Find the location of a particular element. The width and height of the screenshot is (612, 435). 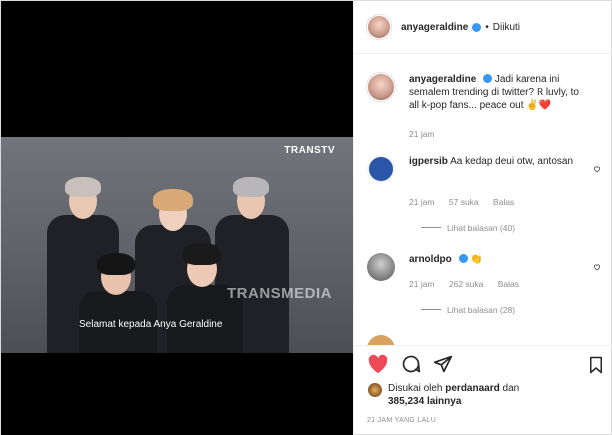

comment-text: arnoldpo 👏 is located at coordinates (499, 259).